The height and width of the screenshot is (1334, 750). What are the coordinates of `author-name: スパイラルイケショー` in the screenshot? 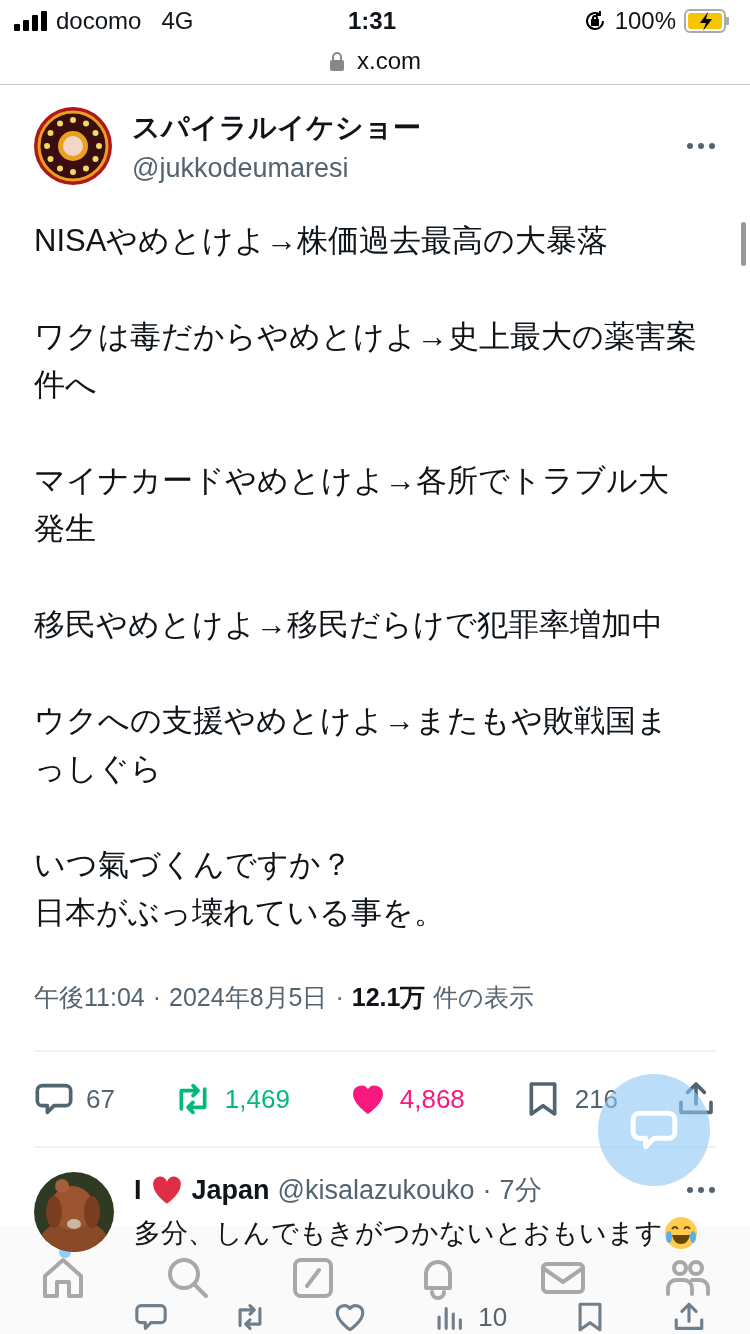 It's located at (399, 127).